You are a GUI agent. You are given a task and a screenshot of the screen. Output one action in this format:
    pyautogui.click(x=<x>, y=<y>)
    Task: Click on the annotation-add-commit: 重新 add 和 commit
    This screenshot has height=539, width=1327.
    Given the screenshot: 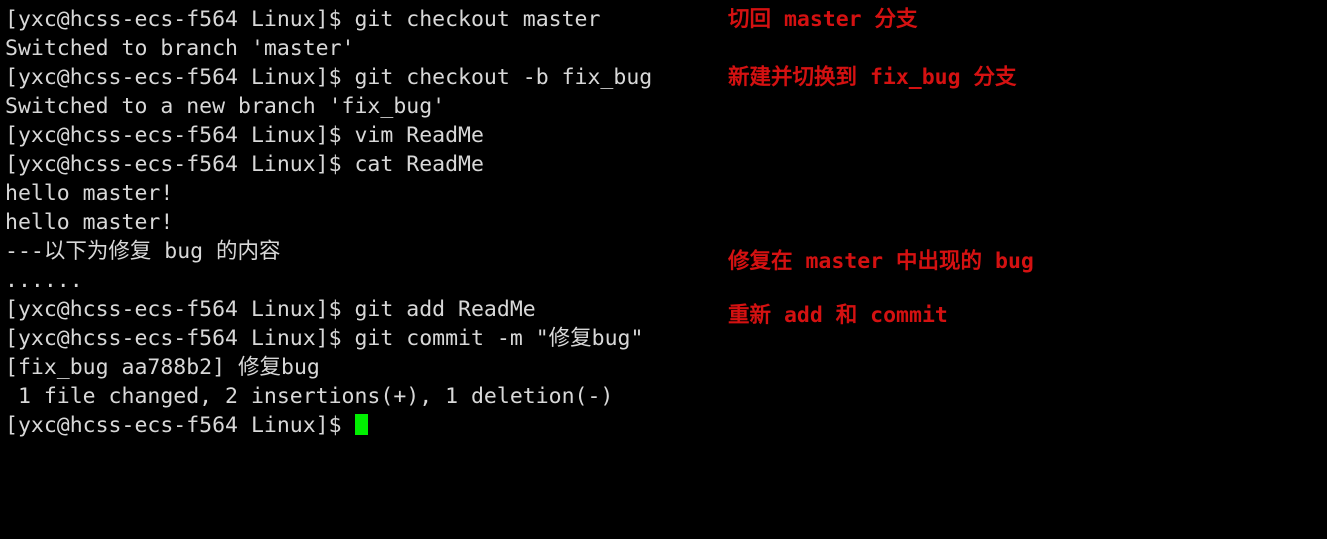 What is the action you would take?
    pyautogui.click(x=838, y=315)
    